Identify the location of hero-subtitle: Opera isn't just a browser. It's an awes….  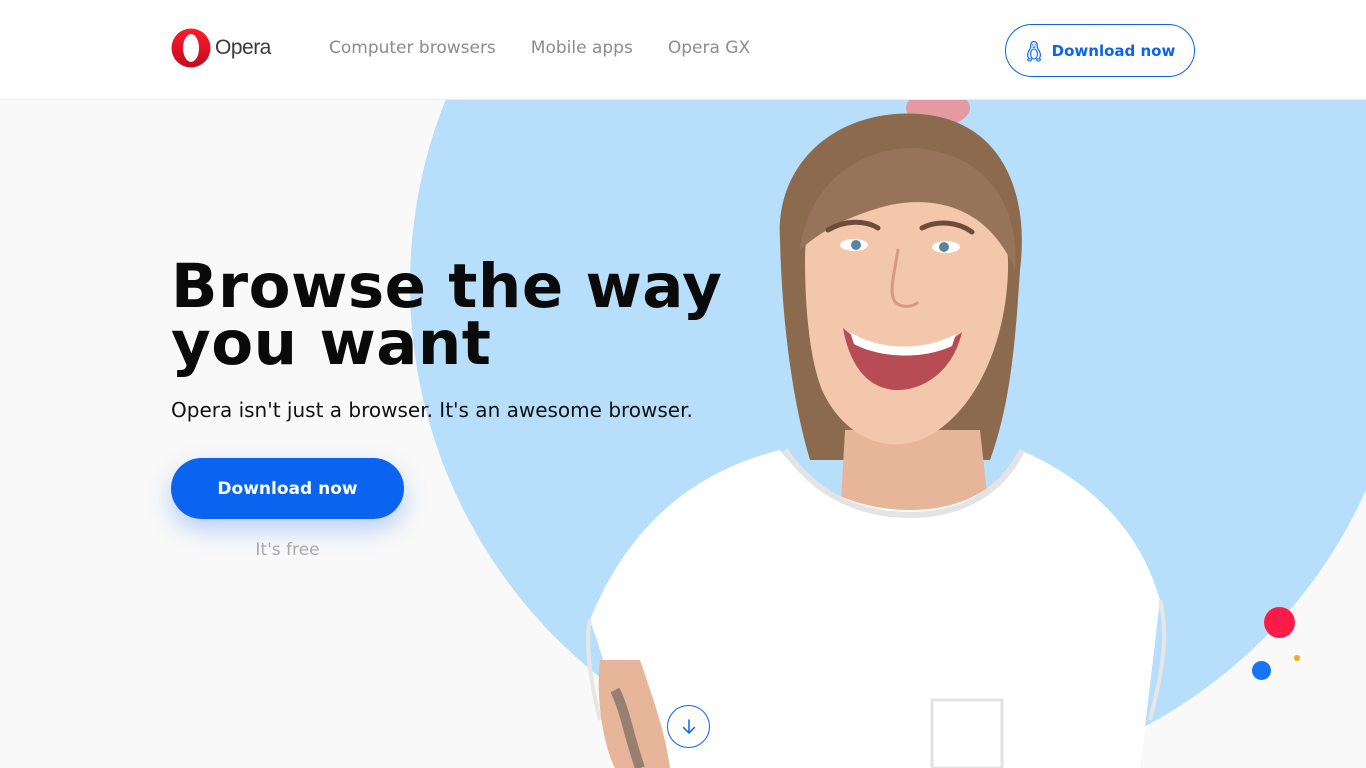
(432, 410).